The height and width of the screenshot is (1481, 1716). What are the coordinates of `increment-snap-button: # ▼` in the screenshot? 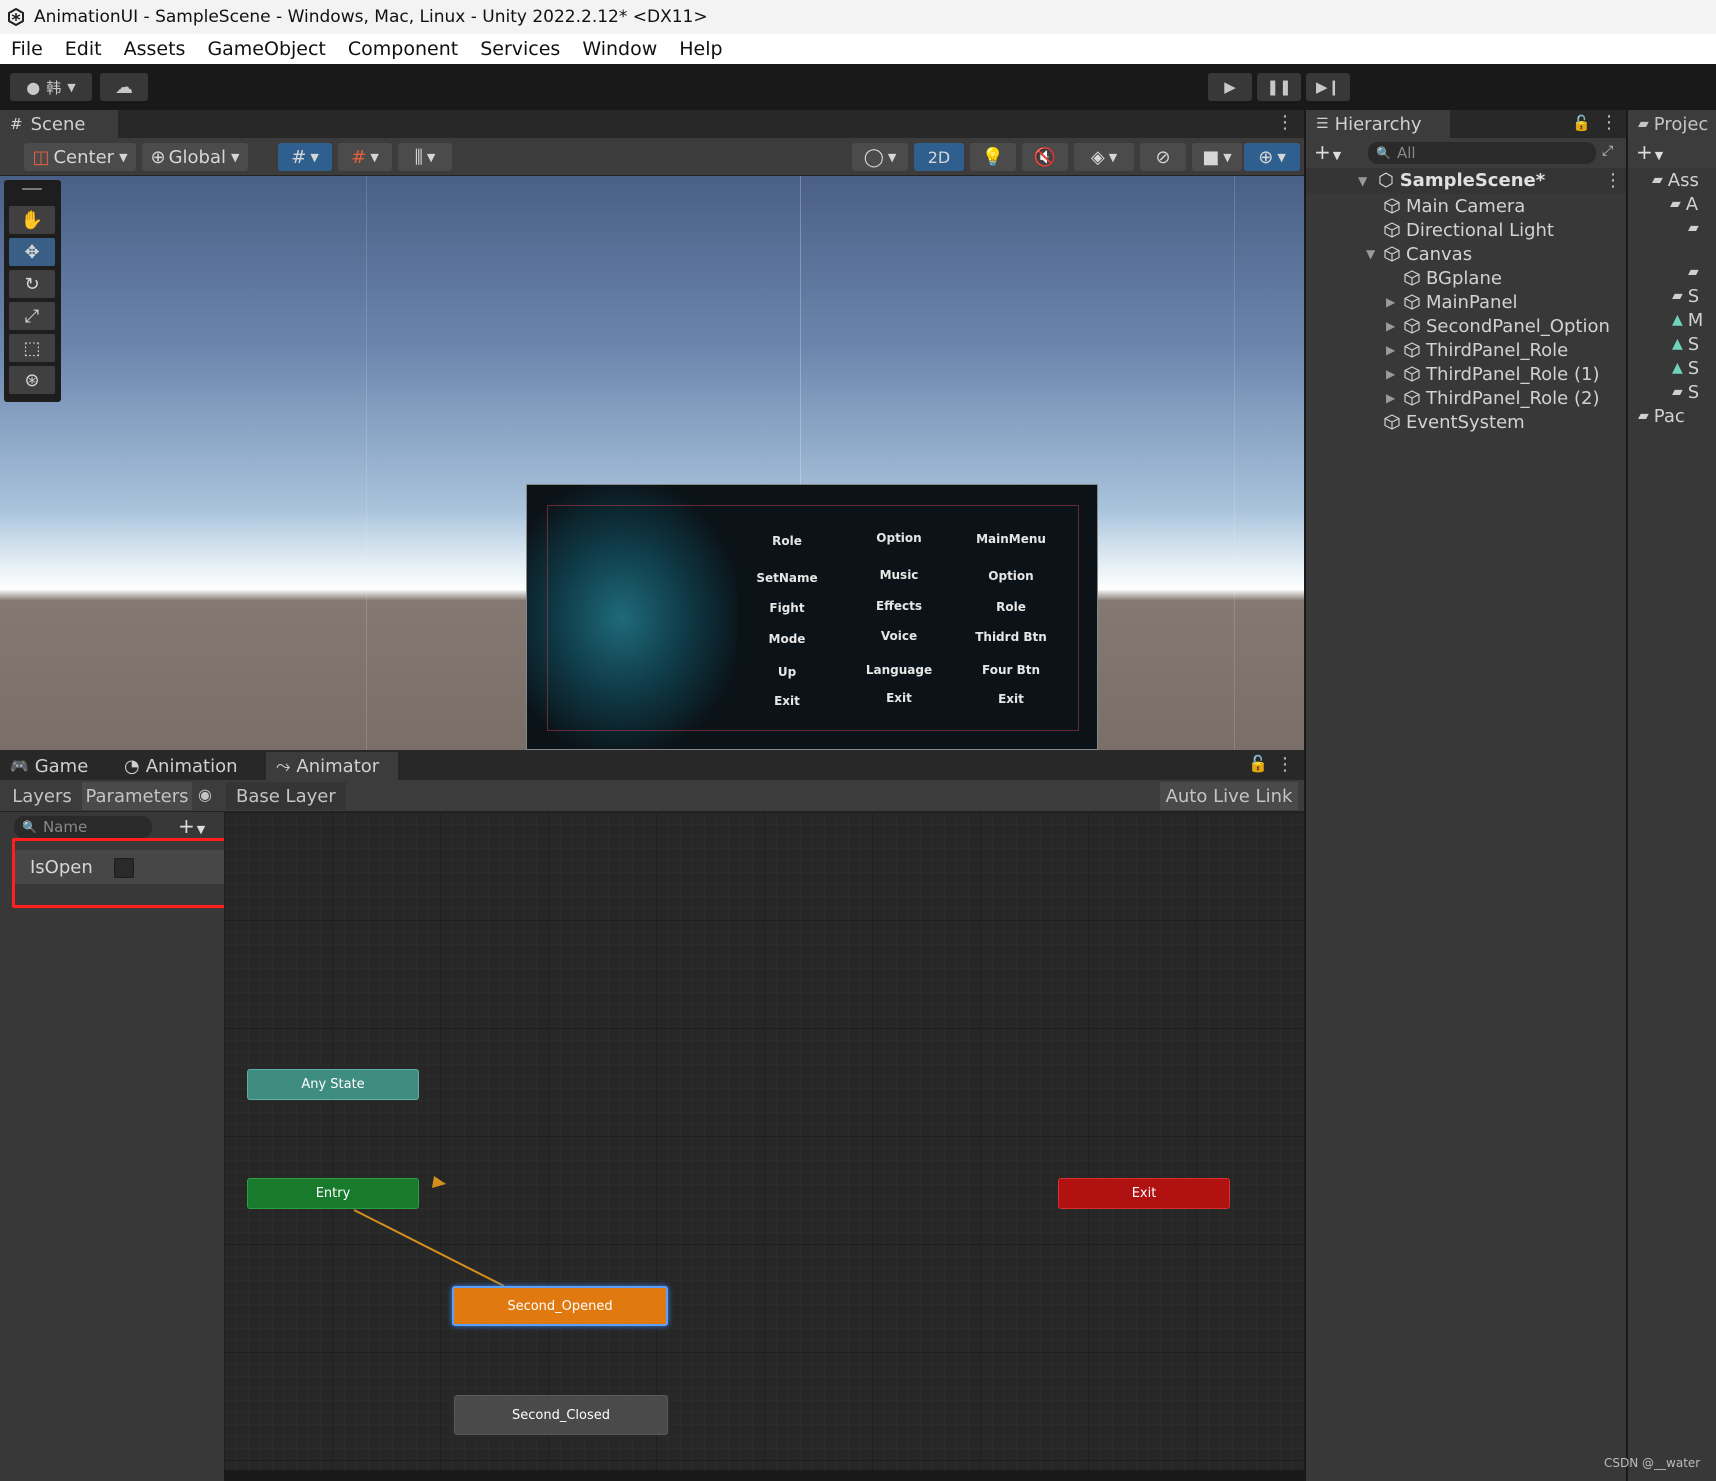 It's located at (365, 157).